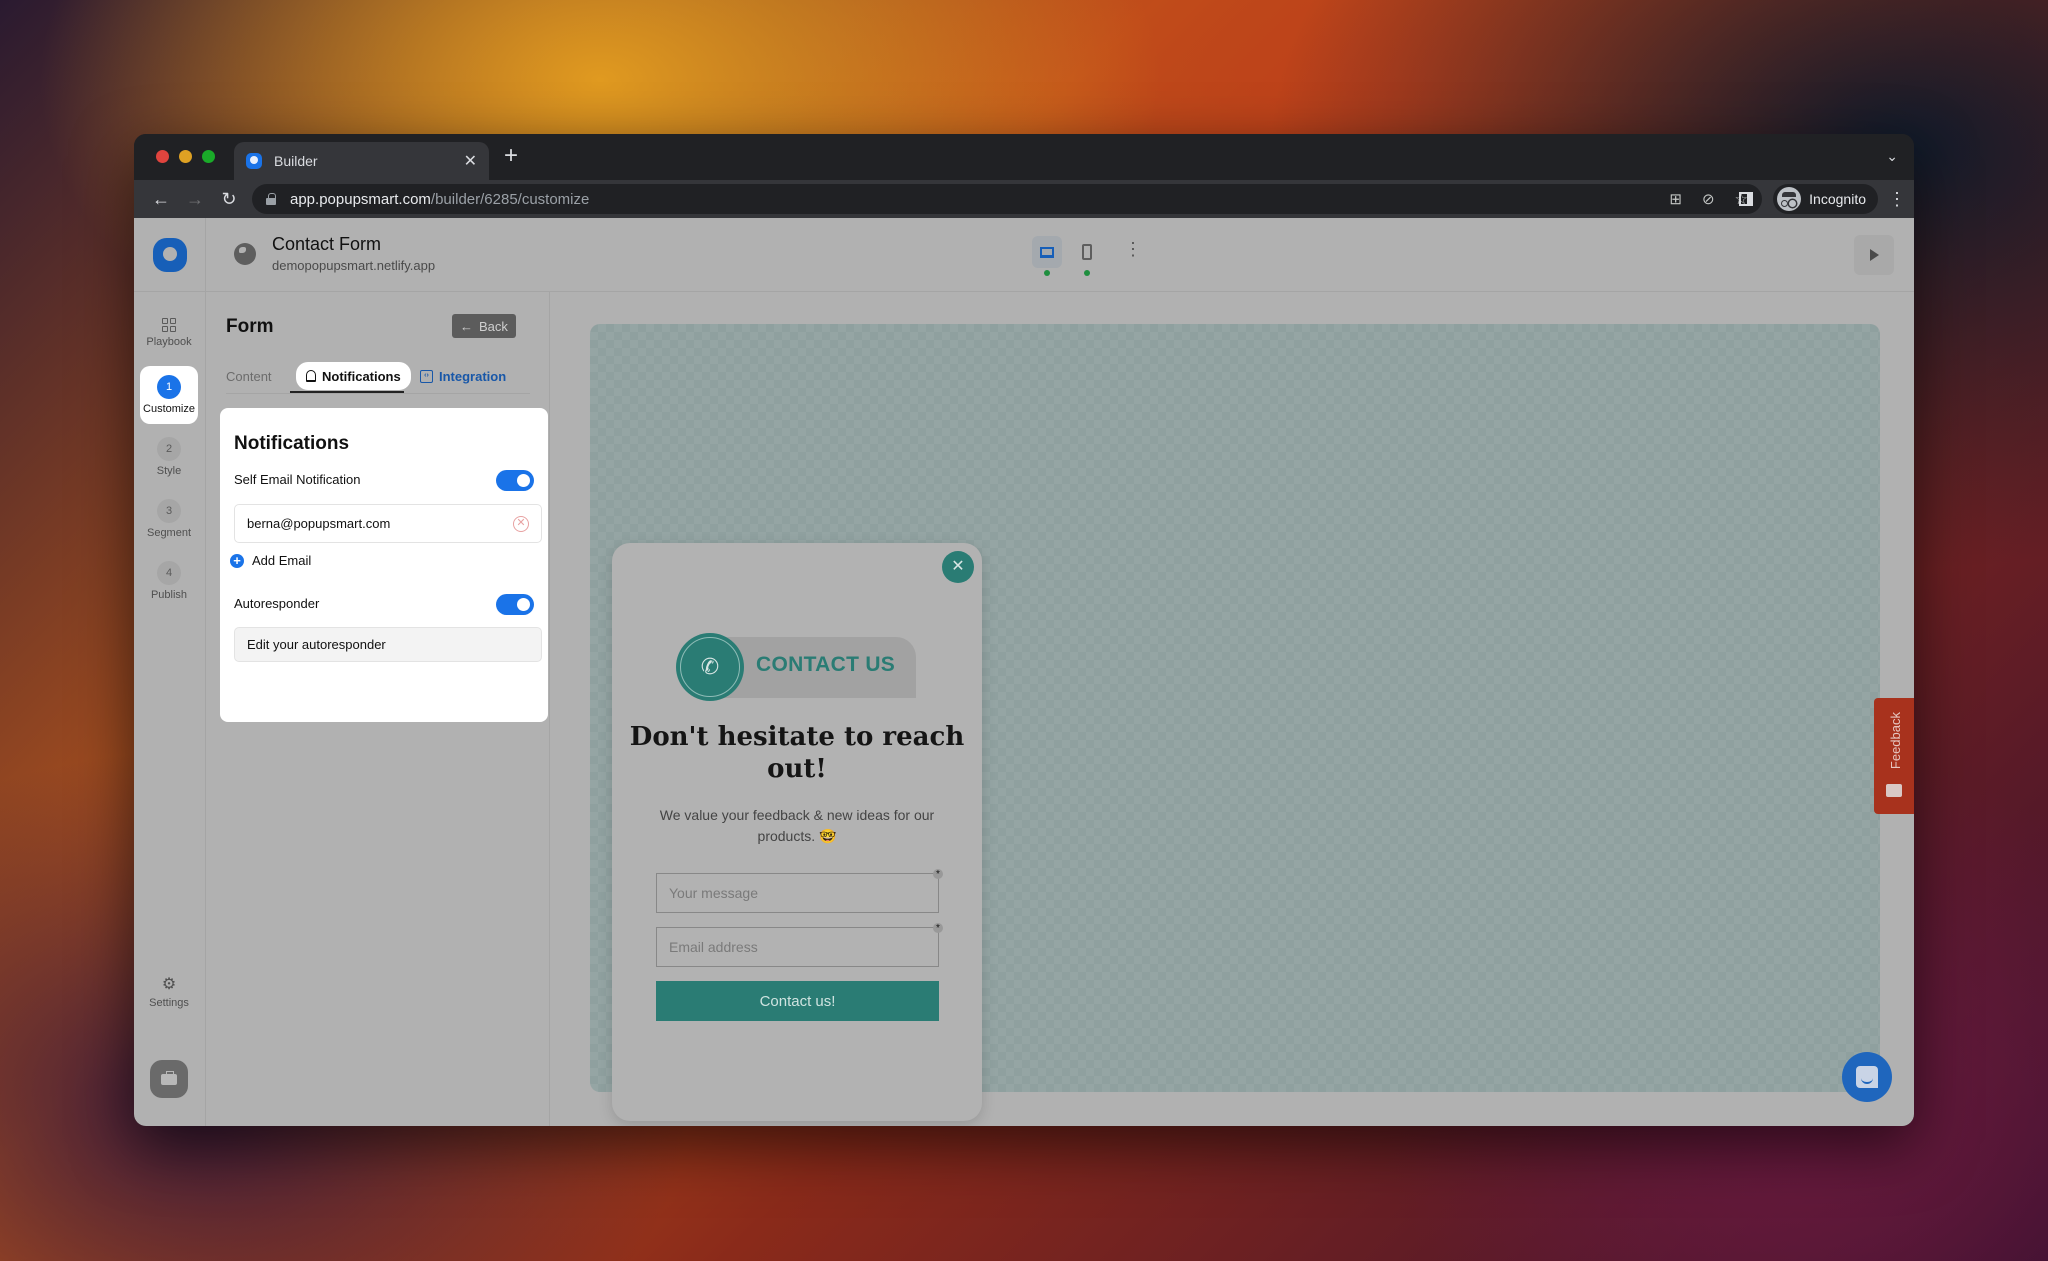 The height and width of the screenshot is (1261, 2048). I want to click on feedback-face-icon, so click(1894, 790).